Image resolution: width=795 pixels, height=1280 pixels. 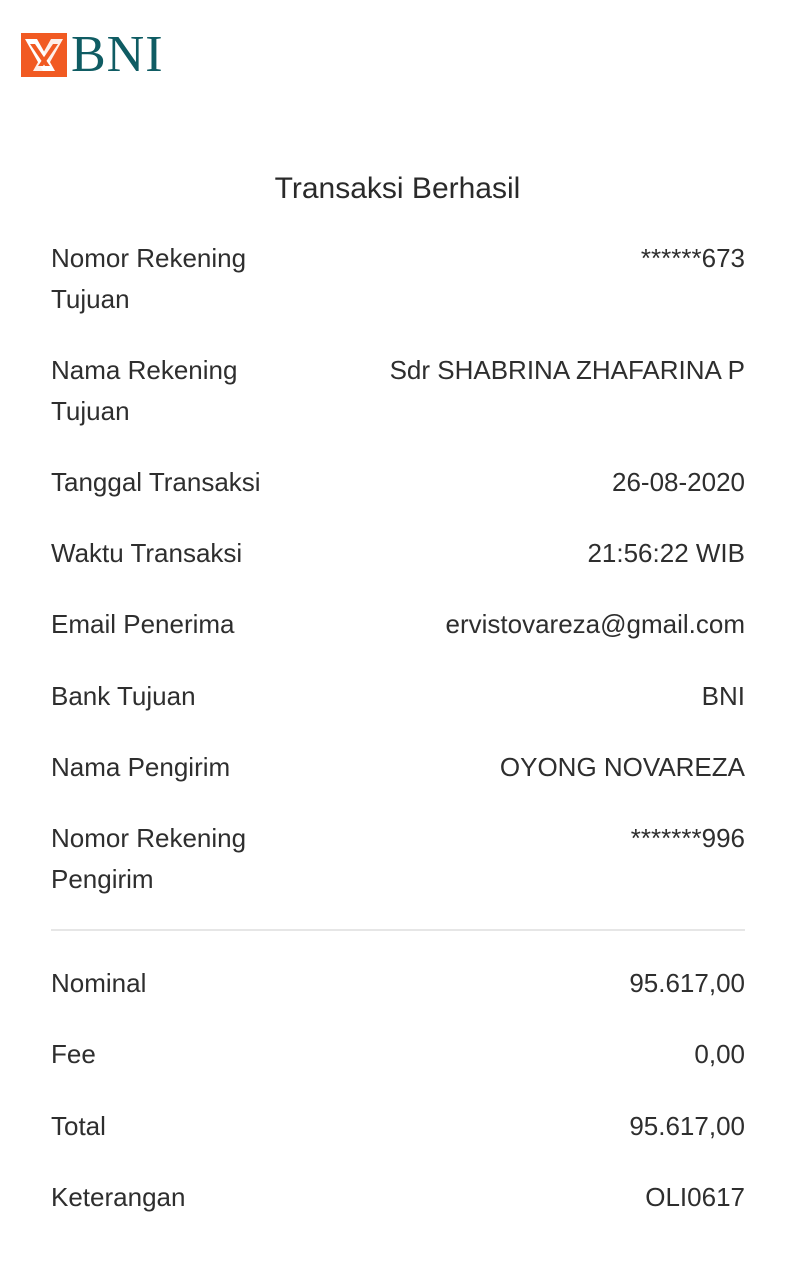 What do you see at coordinates (398, 482) in the screenshot?
I see `detail-row-tanggal-transaksi: Tanggal Transaksi 26-08-2020` at bounding box center [398, 482].